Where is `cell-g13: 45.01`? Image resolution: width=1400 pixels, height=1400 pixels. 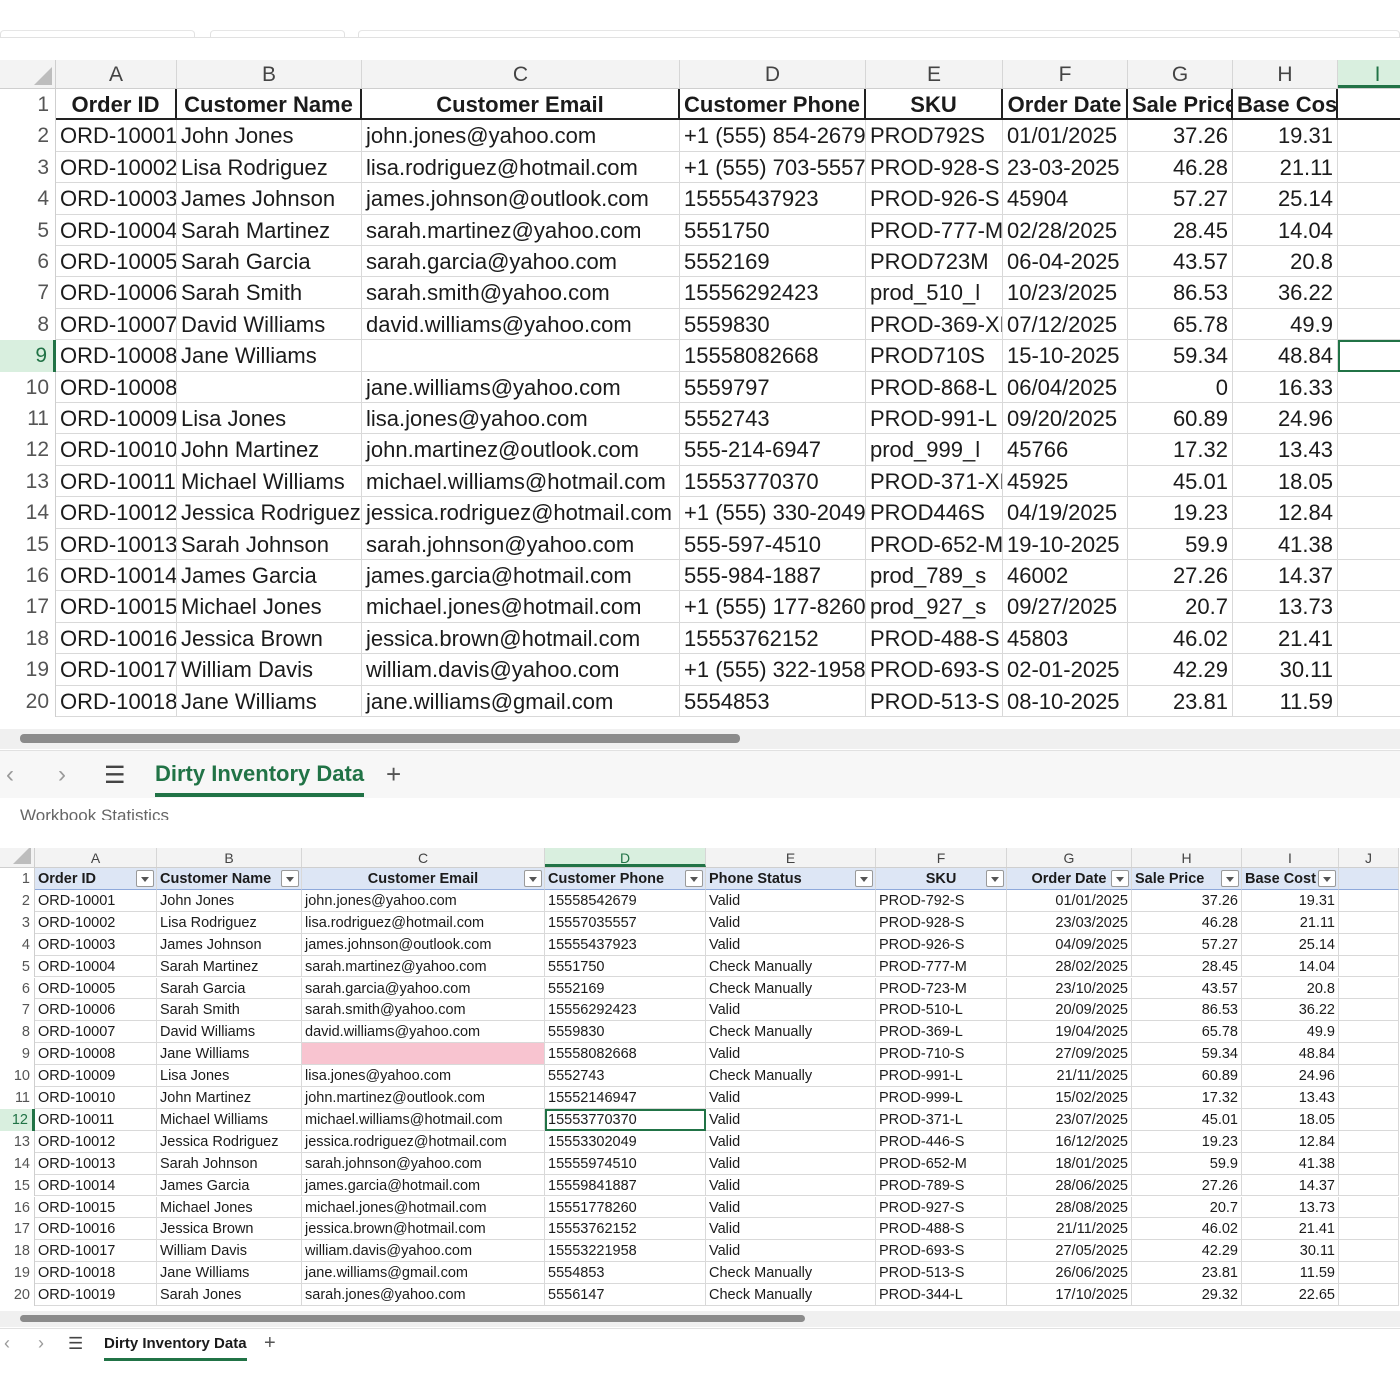 cell-g13: 45.01 is located at coordinates (1180, 481).